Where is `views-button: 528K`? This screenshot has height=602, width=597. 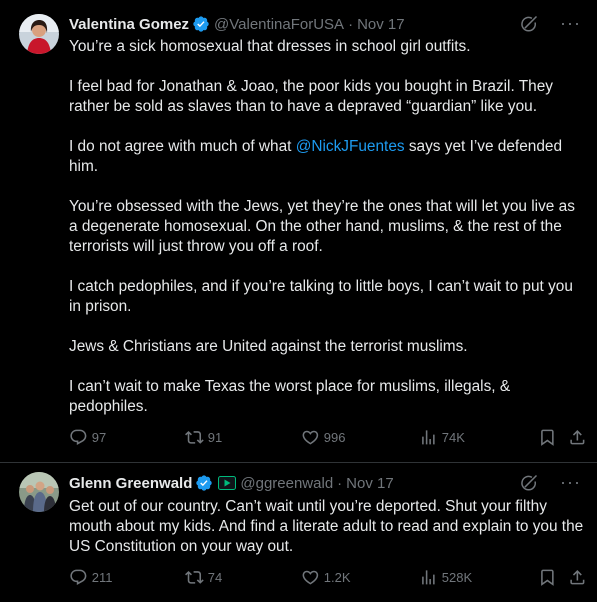
views-button: 528K is located at coordinates (445, 577).